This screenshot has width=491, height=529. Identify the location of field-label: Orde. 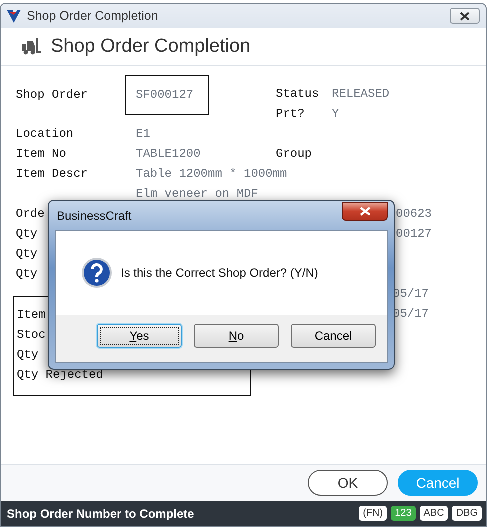
(30, 214).